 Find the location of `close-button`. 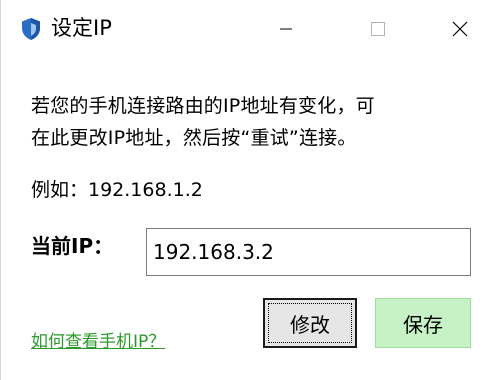

close-button is located at coordinates (460, 29).